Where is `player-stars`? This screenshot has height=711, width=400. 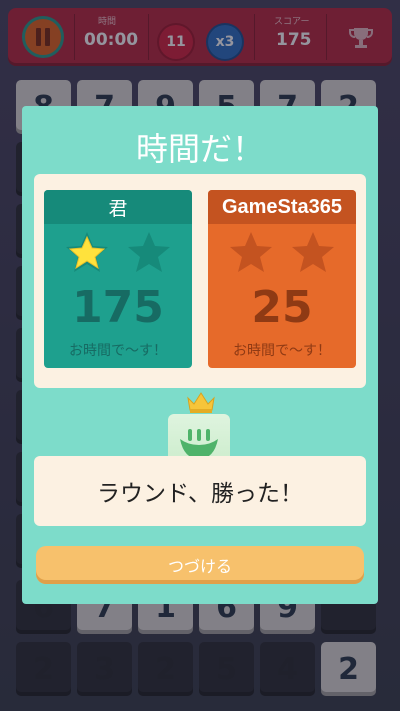
player-stars is located at coordinates (118, 255).